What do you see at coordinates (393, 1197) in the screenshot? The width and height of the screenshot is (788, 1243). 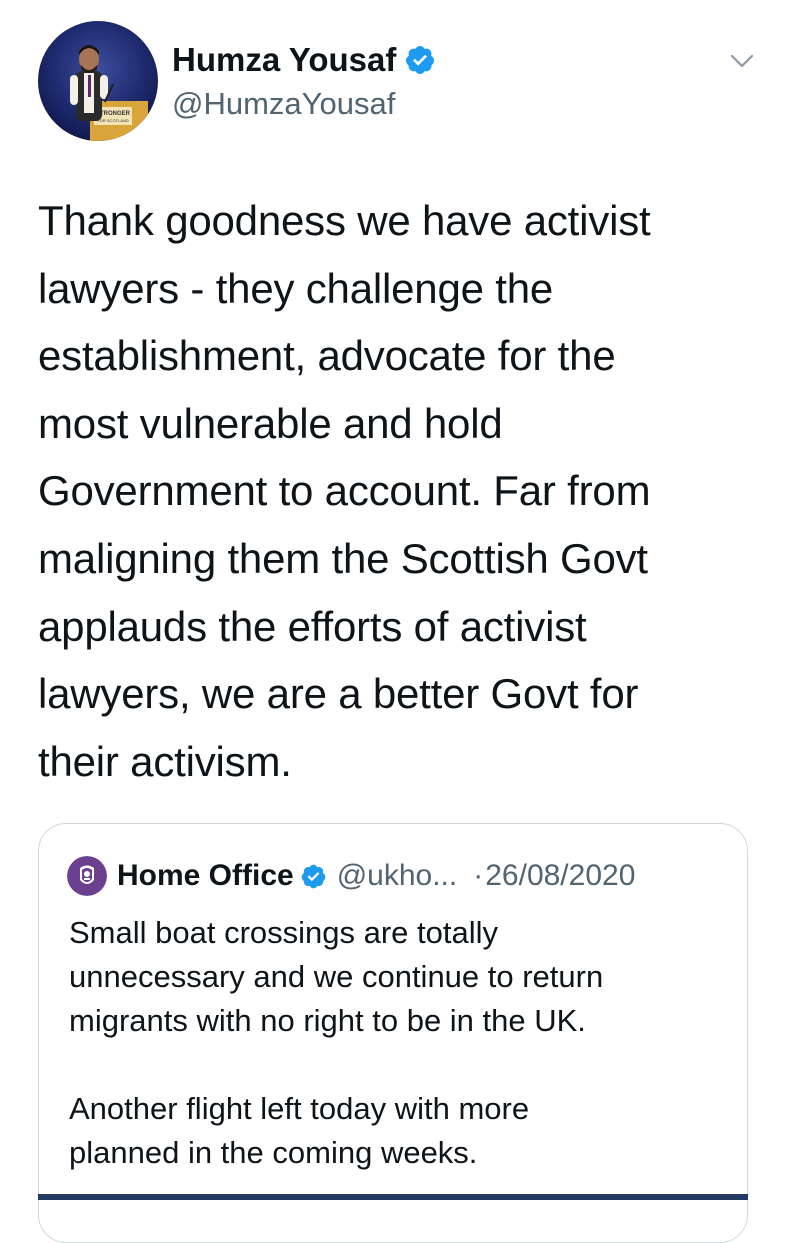 I see `quoted-media-edge` at bounding box center [393, 1197].